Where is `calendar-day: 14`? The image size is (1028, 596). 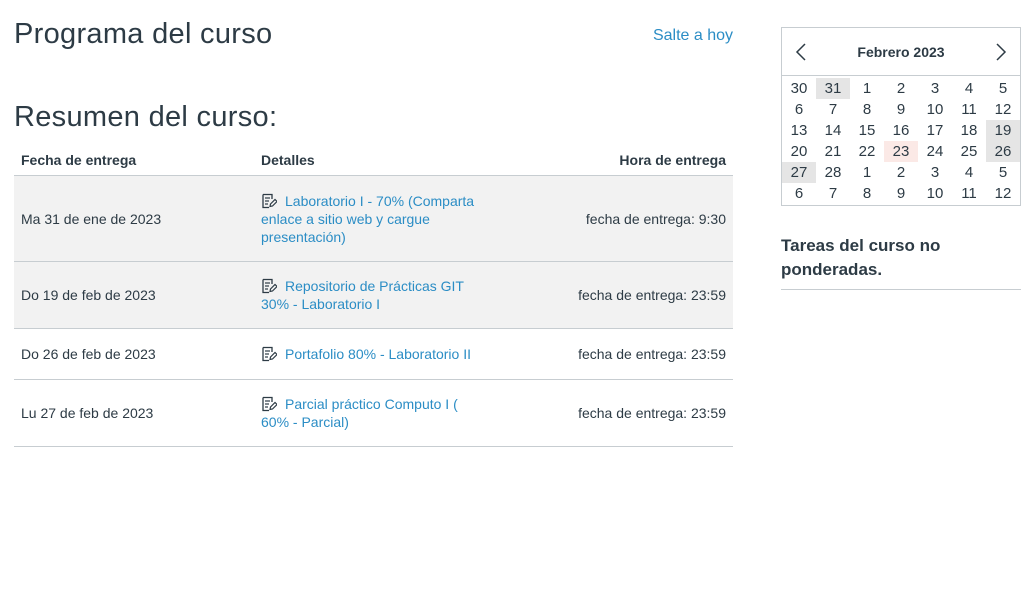 calendar-day: 14 is located at coordinates (833, 130).